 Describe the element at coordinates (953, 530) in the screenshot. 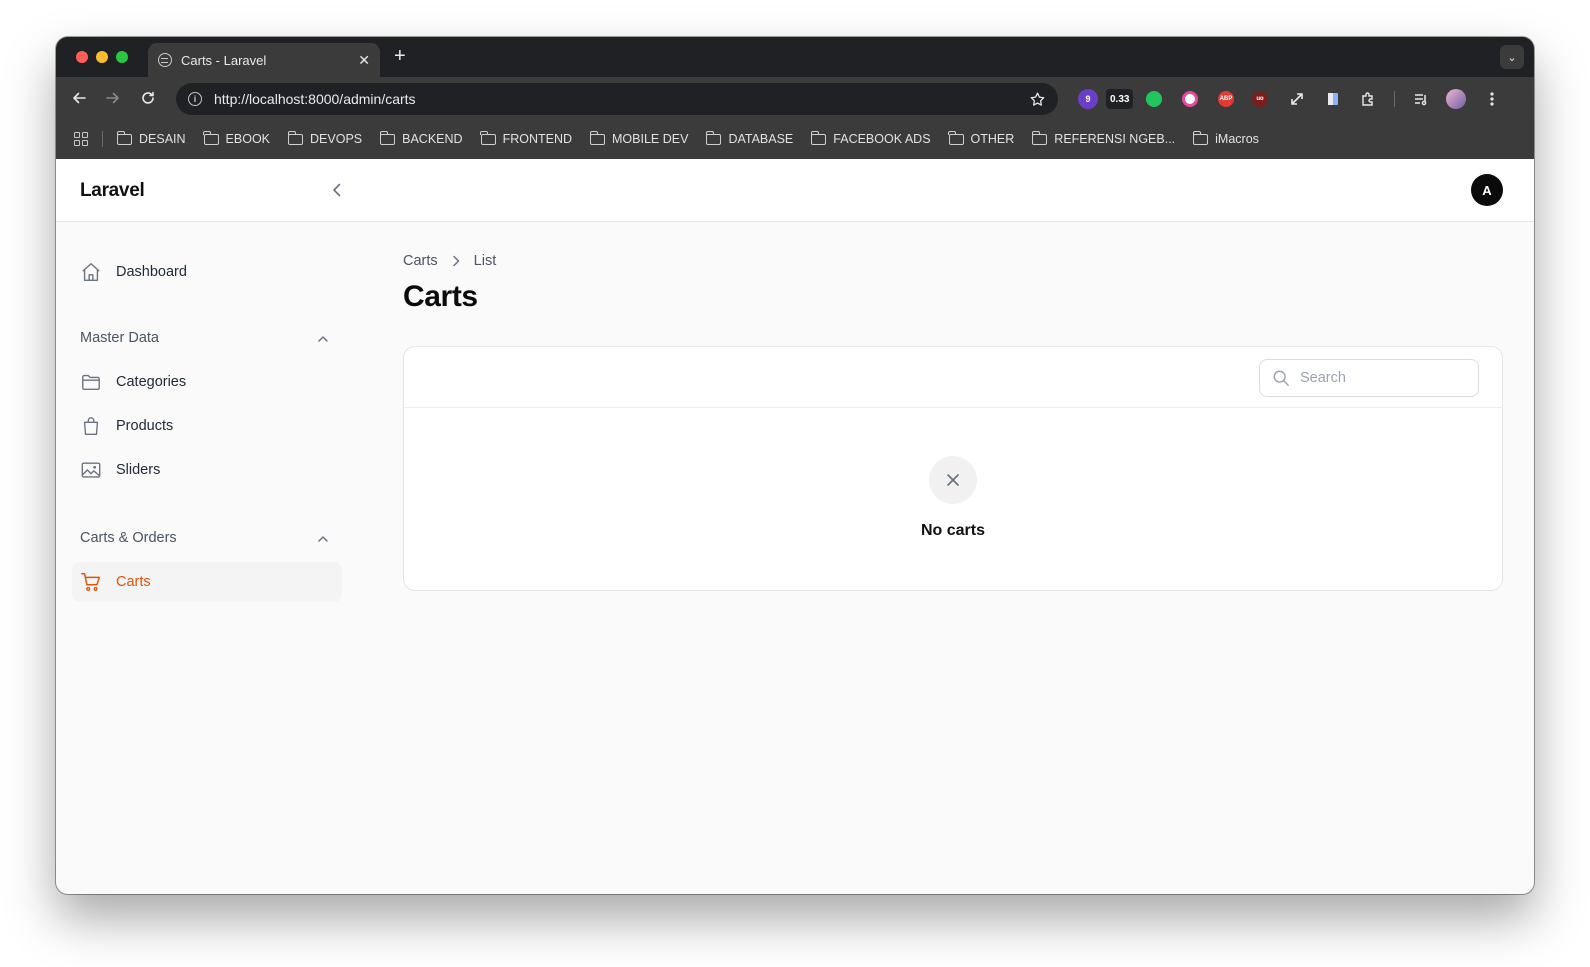

I see `empty-state-heading: No carts` at that location.